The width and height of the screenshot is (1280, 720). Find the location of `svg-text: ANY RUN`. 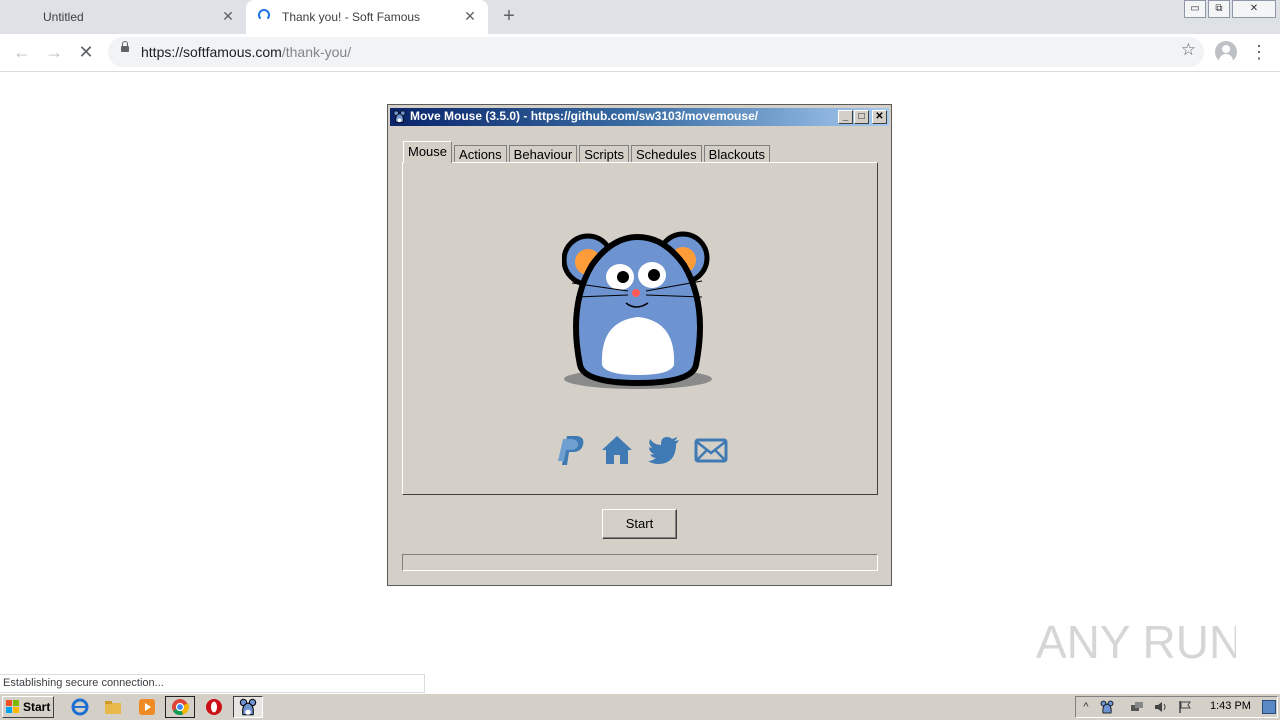

svg-text: ANY RUN is located at coordinates (1136, 642).